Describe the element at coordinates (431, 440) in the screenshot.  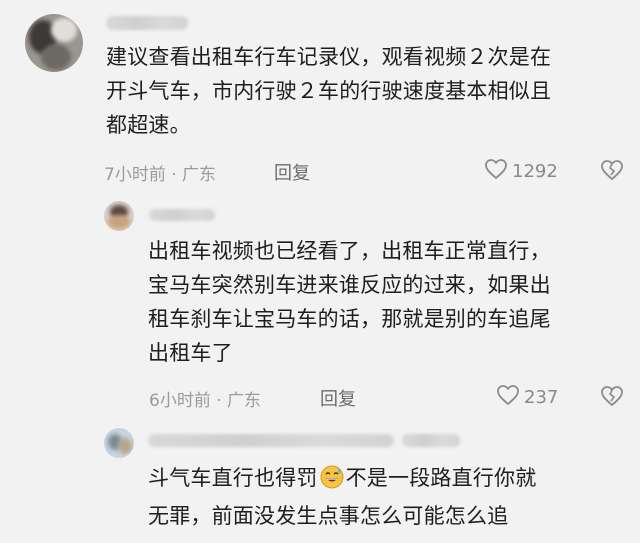
I see `tag-blurred` at that location.